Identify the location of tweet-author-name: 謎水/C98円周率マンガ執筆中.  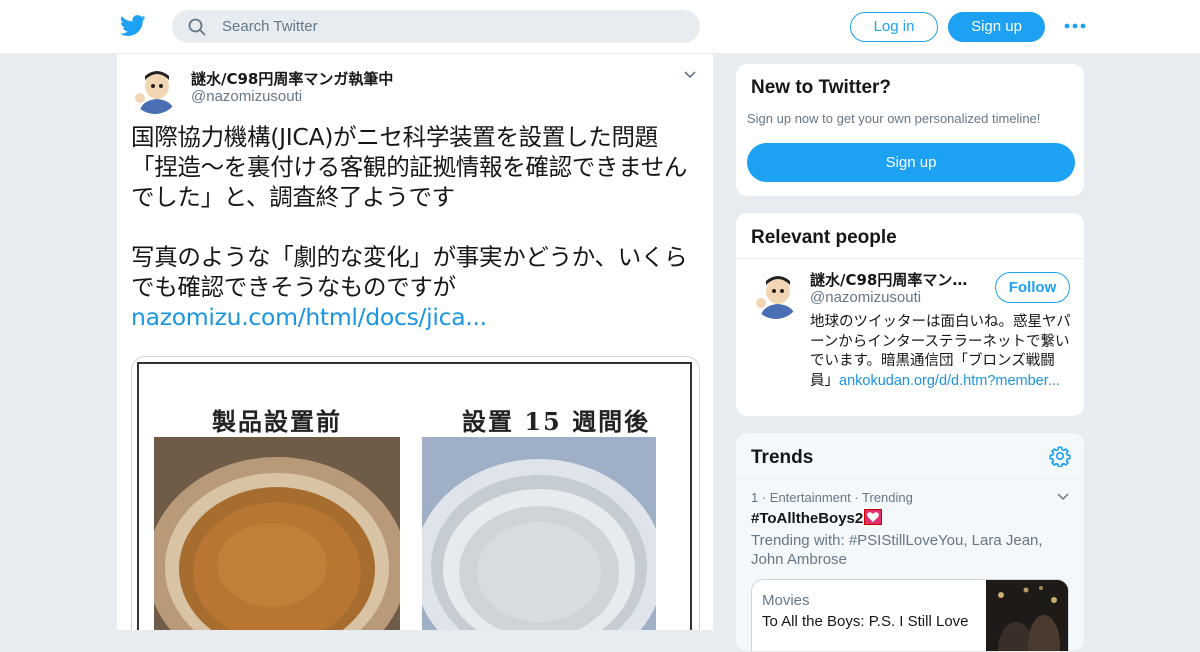
(292, 78).